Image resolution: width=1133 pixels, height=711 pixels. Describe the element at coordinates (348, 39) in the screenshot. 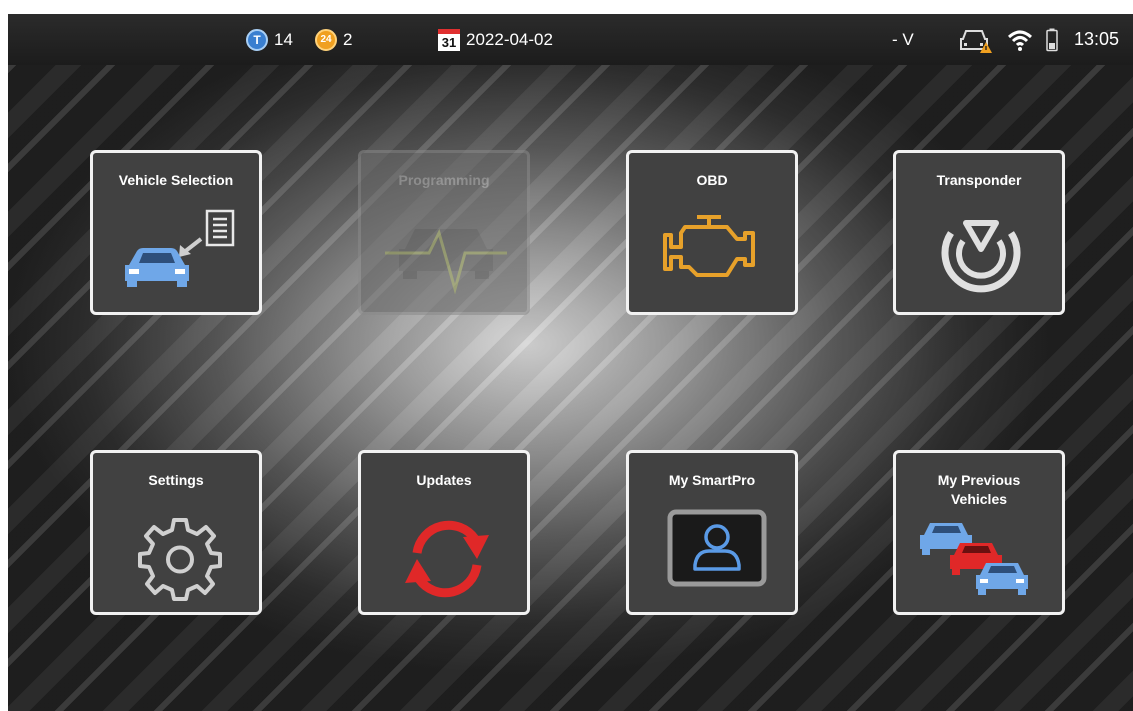

I see `24-token-count: 2` at that location.